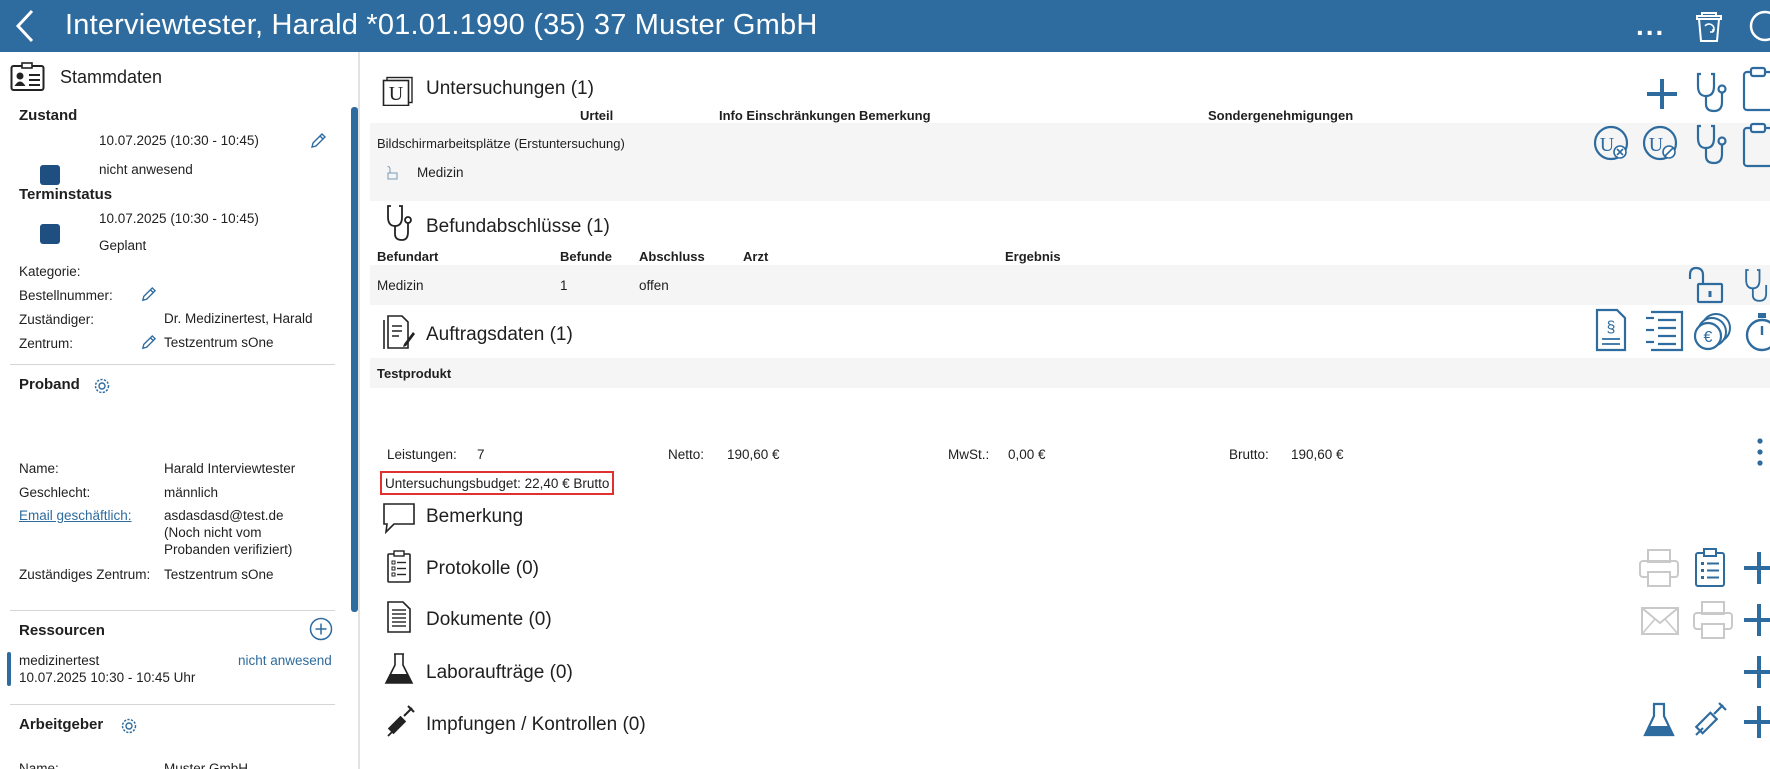  I want to click on add-protokoll-icon, so click(1756, 568).